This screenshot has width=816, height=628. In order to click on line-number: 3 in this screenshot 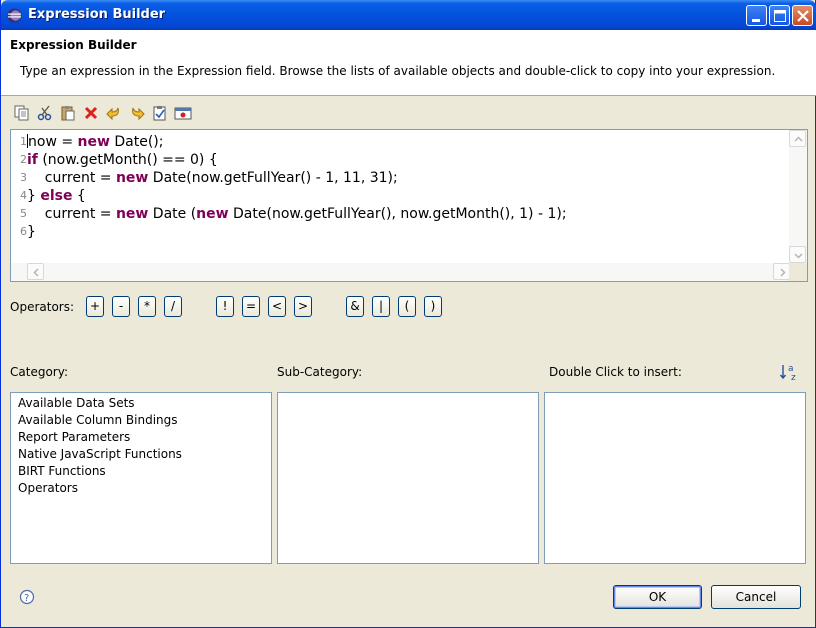, I will do `click(23, 177)`.